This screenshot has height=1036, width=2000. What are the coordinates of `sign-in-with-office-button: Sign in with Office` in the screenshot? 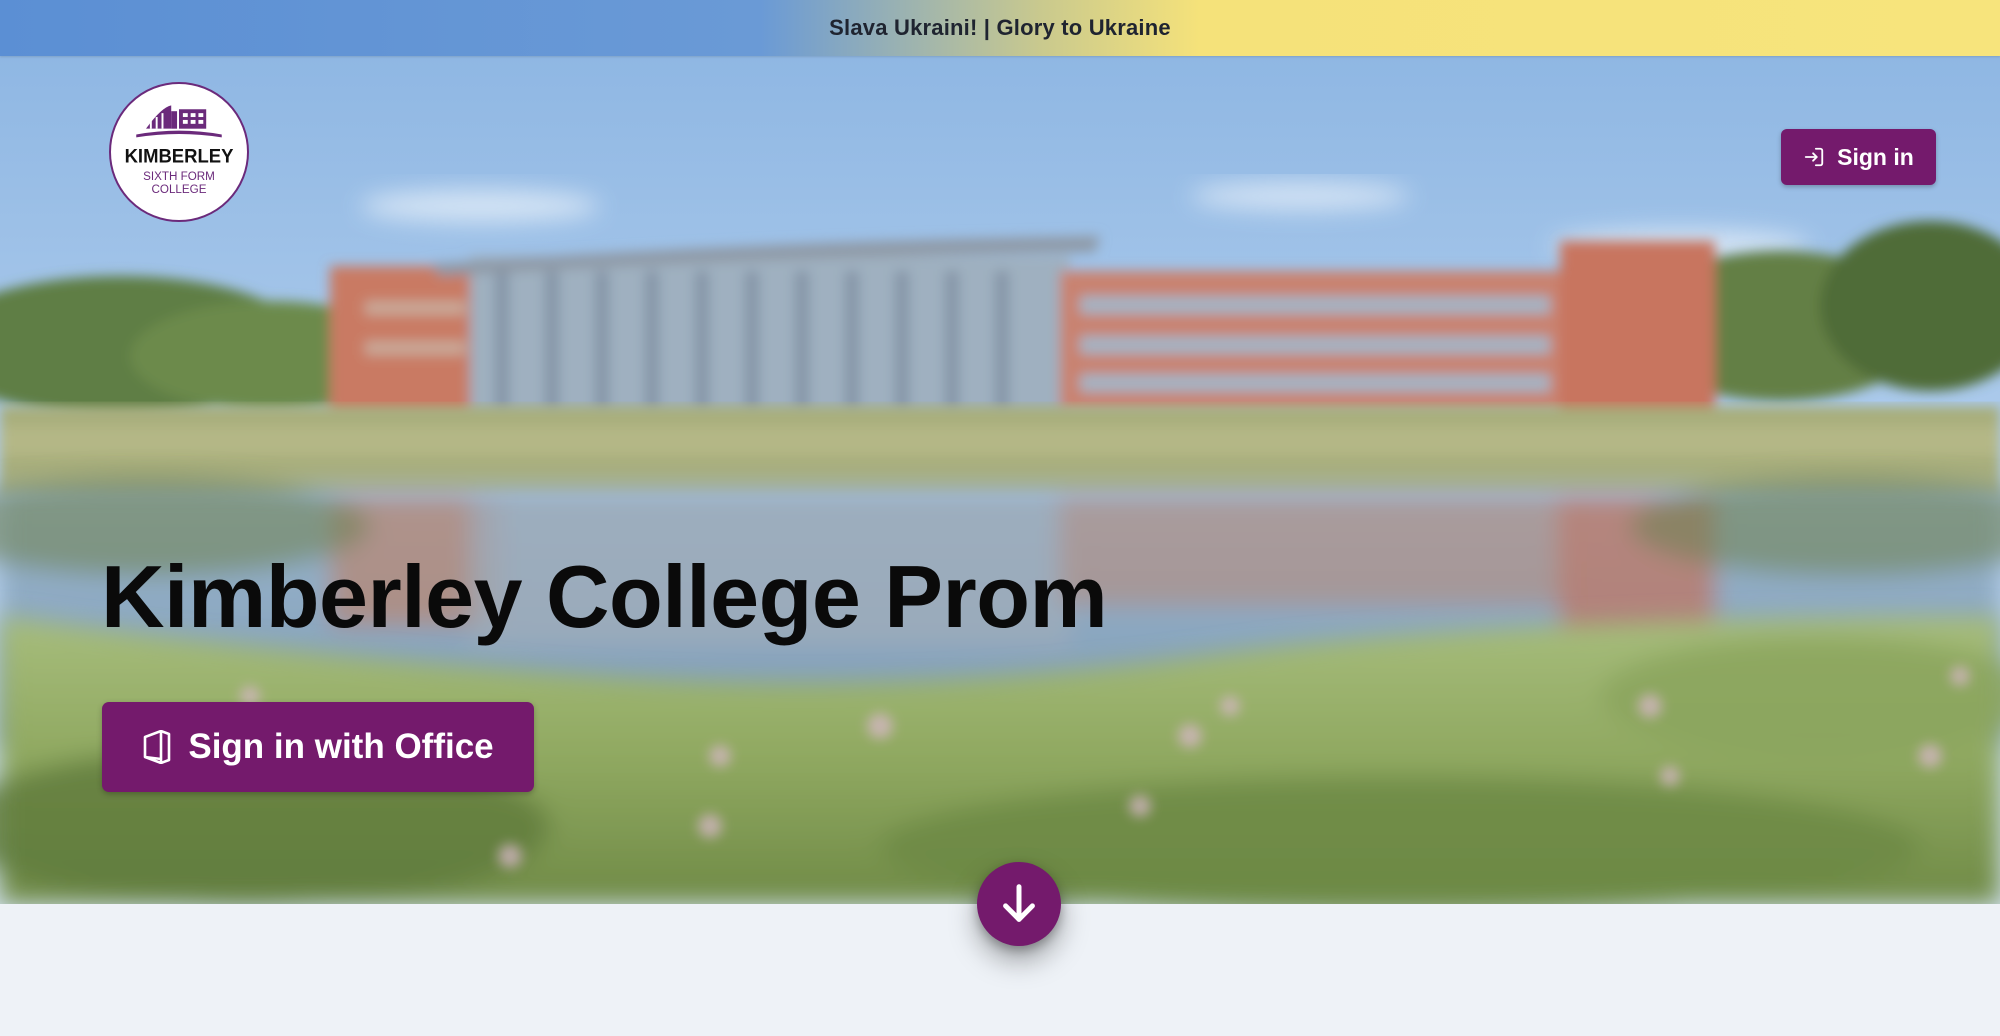 It's located at (318, 747).